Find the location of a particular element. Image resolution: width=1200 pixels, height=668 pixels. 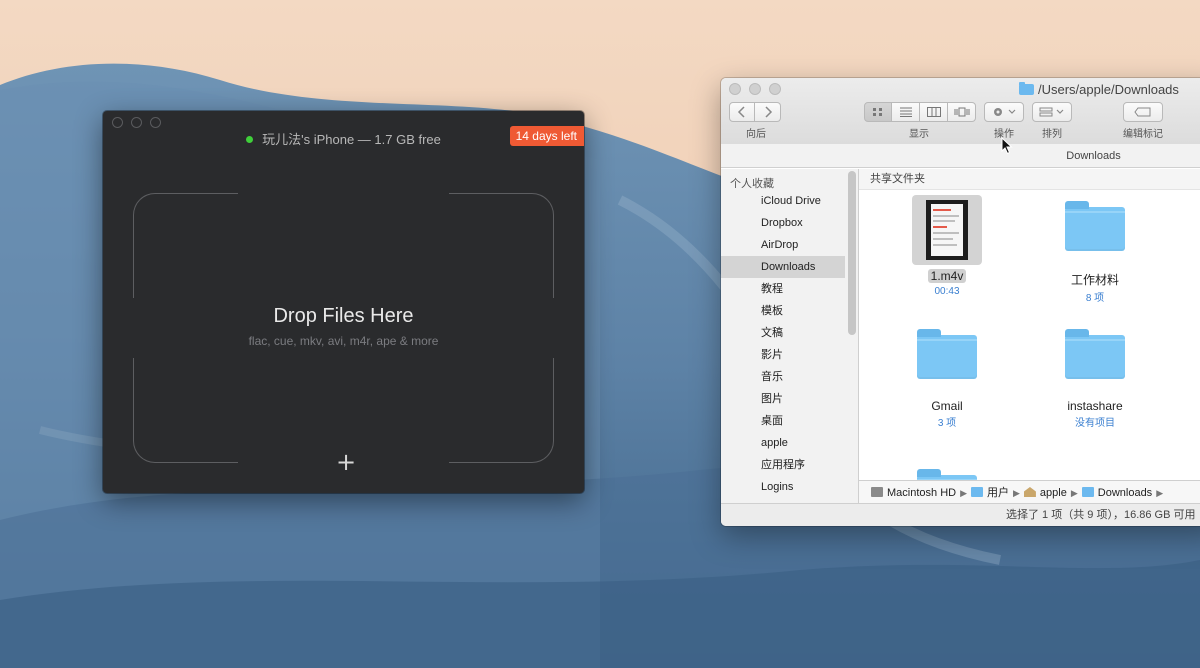

folder-name: Gmail is located at coordinates (947, 406).